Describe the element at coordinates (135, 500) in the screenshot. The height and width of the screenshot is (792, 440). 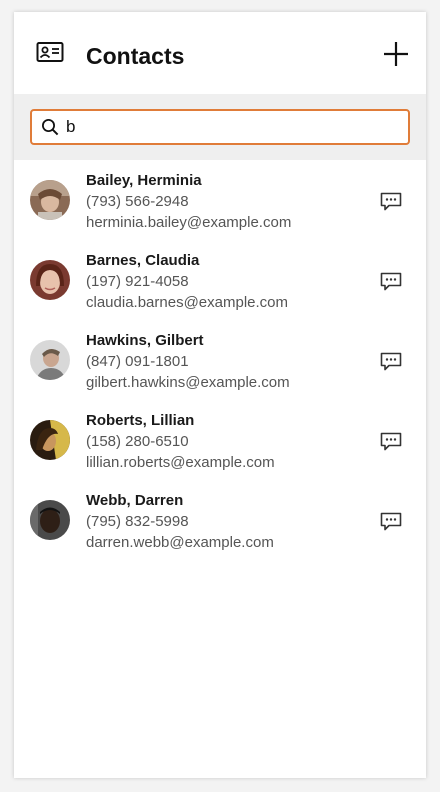
I see `contact-name: Webb, Darren` at that location.